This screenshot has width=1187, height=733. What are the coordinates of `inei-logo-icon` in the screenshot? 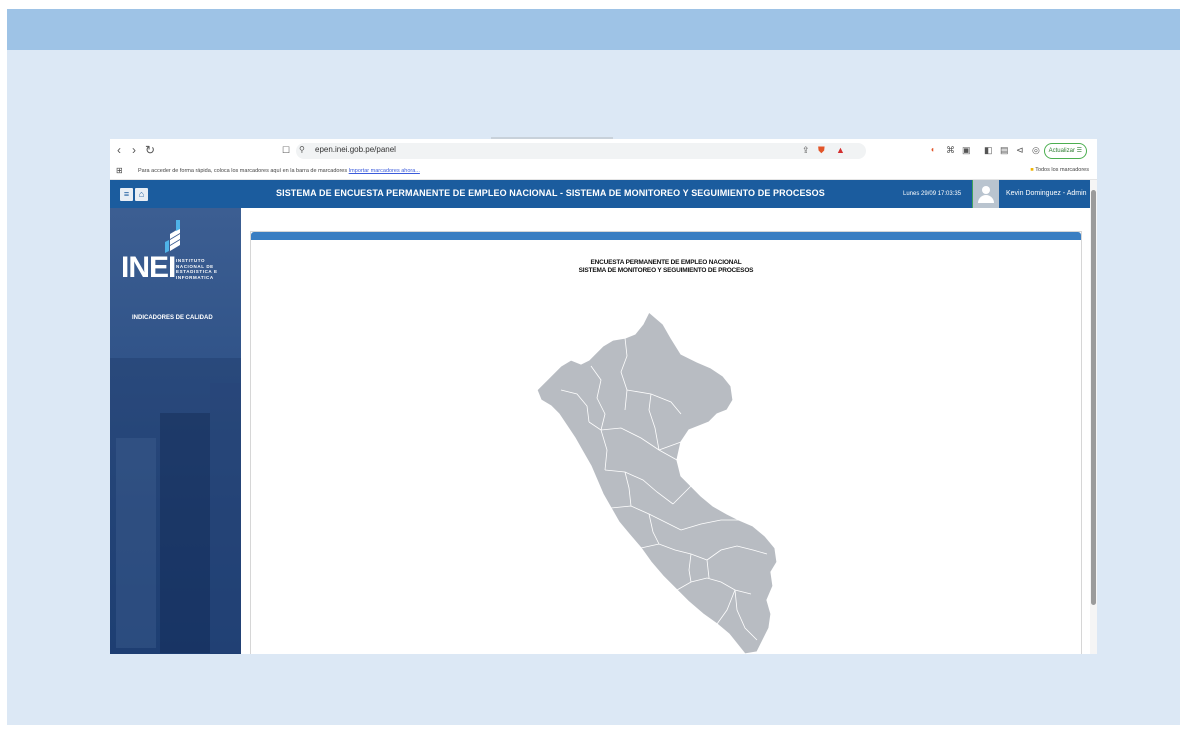 It's located at (172, 236).